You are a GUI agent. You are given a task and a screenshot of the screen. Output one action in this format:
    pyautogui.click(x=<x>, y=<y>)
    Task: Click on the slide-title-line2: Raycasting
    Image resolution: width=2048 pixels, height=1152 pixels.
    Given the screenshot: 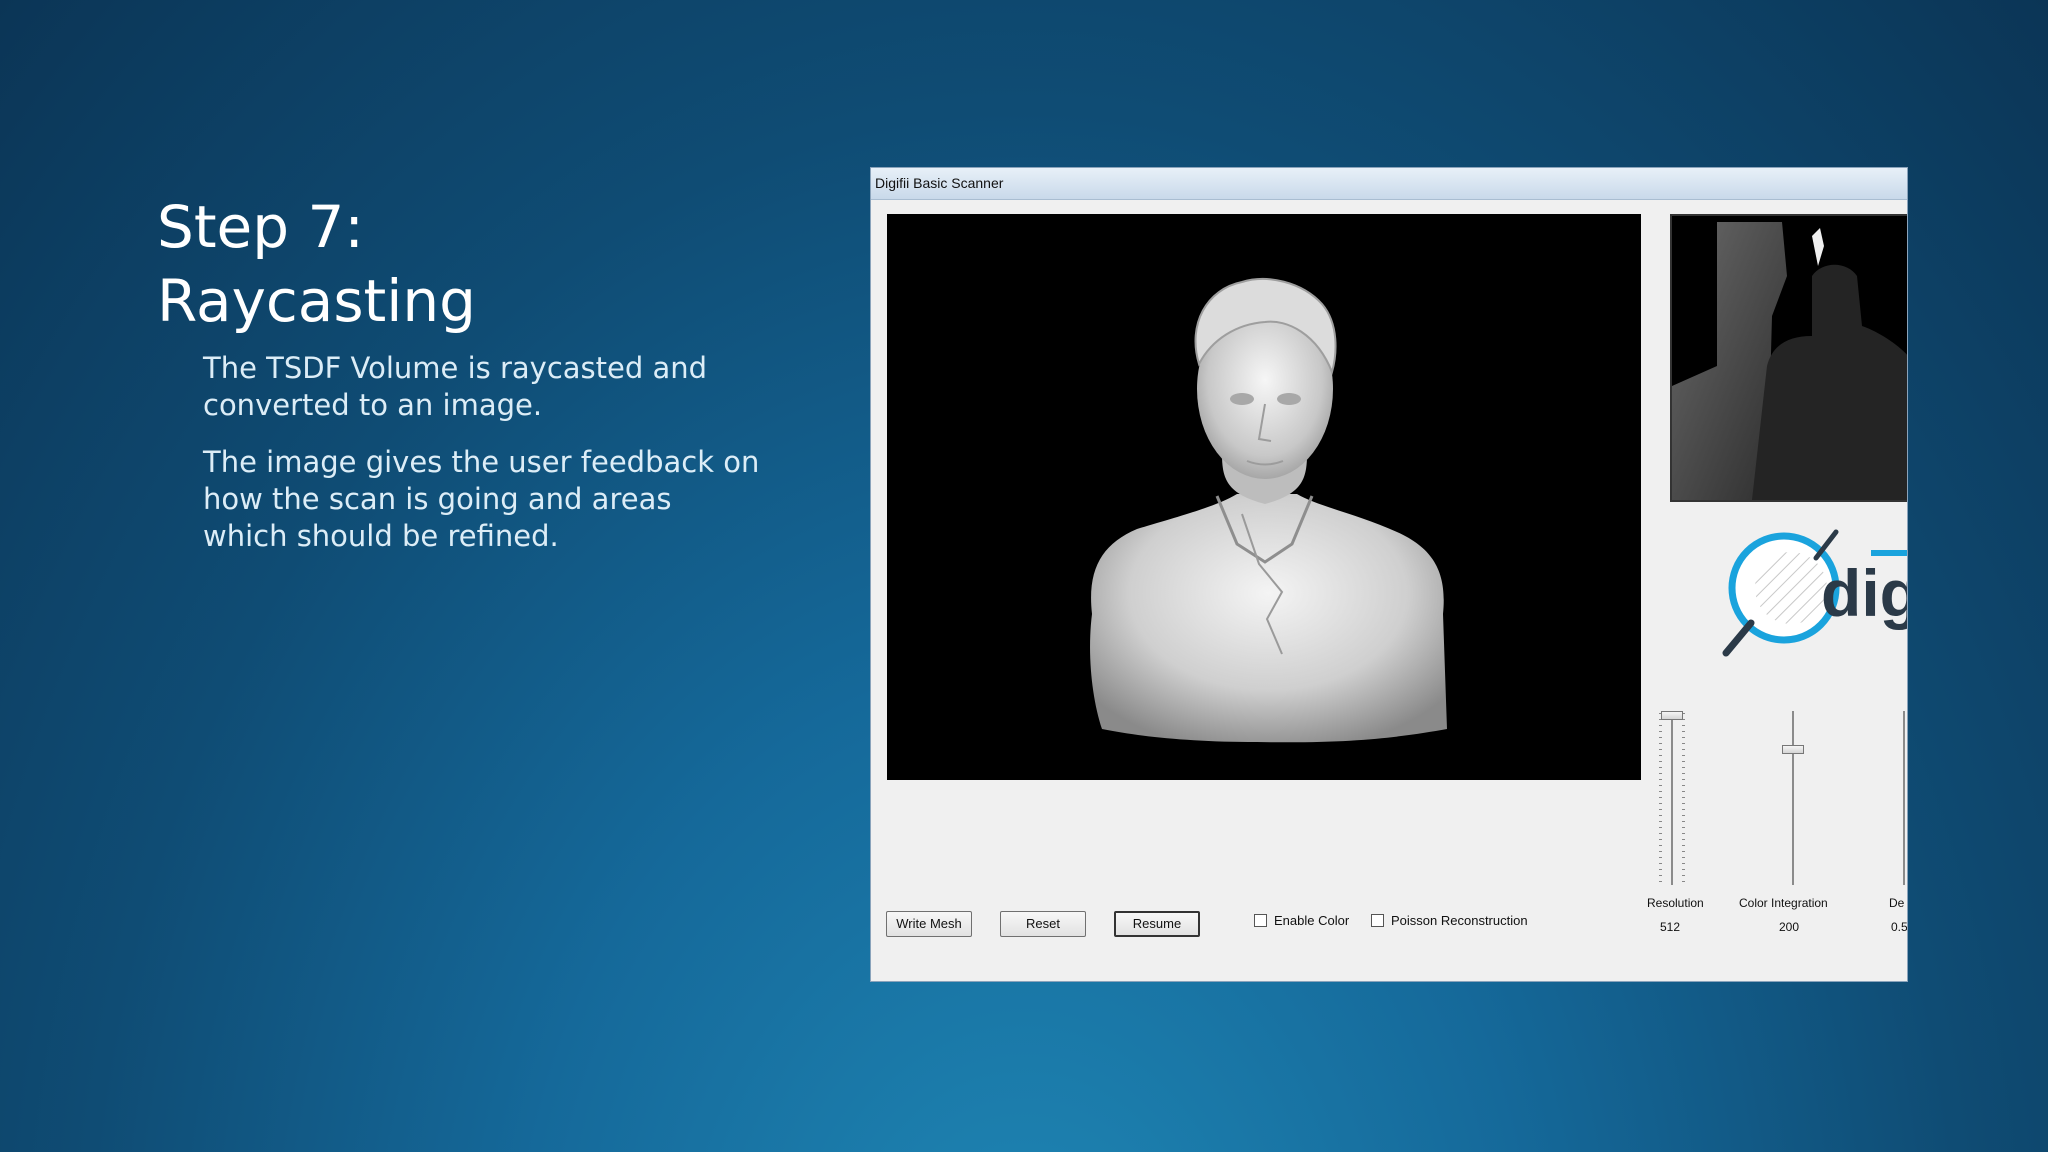 What is the action you would take?
    pyautogui.click(x=316, y=301)
    